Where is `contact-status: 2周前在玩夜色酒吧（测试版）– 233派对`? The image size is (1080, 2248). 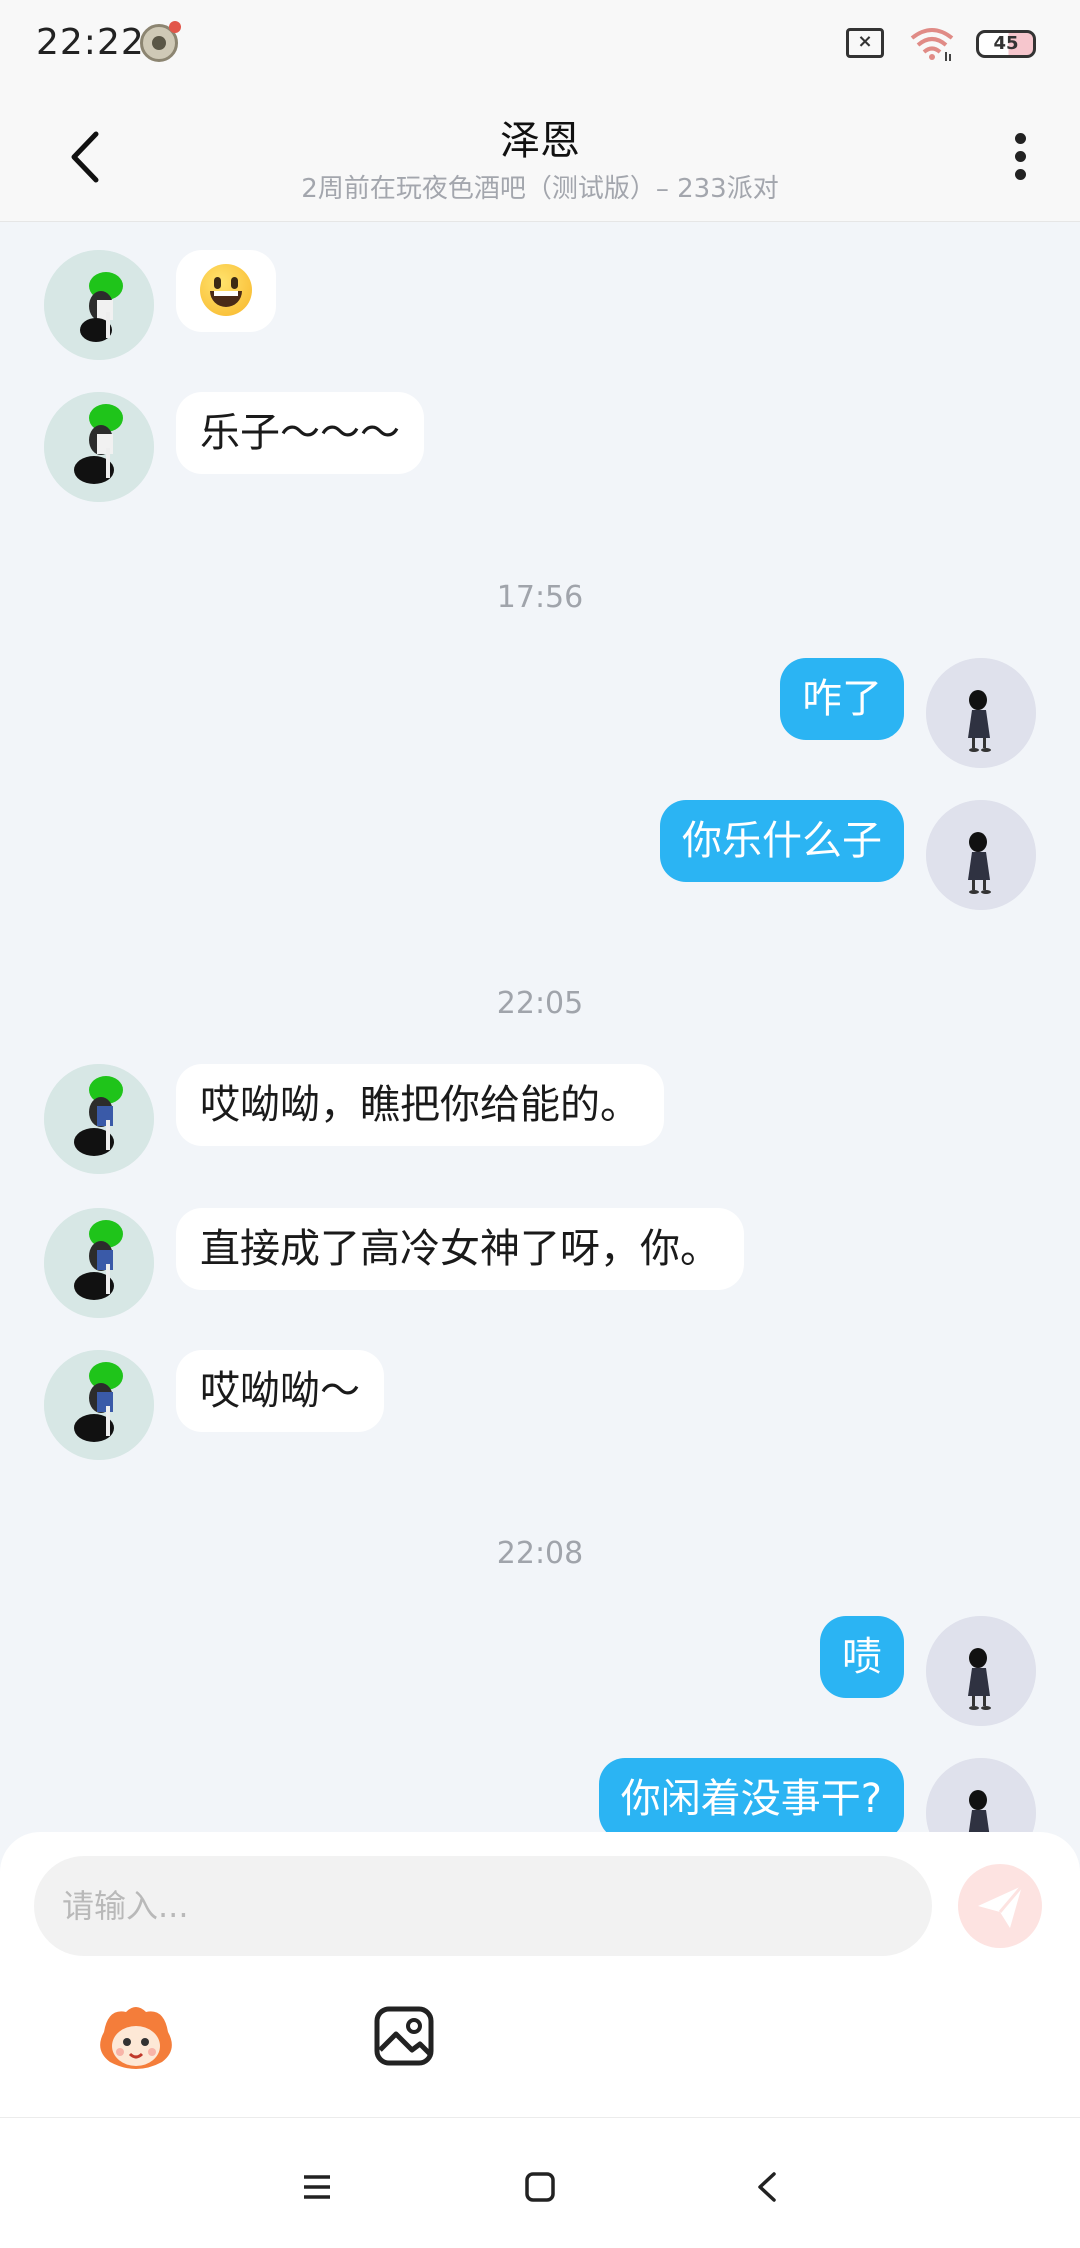 contact-status: 2周前在玩夜色酒吧（测试版）– 233派对 is located at coordinates (540, 189).